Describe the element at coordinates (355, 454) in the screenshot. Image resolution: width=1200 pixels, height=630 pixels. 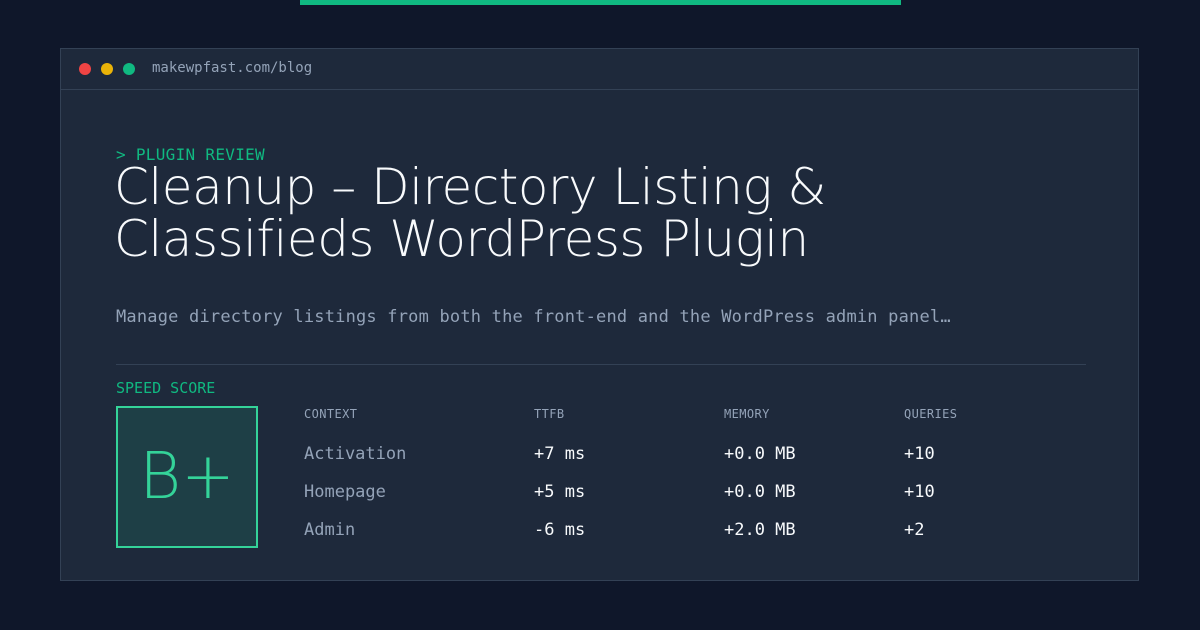
I see `cell-context: Activation` at that location.